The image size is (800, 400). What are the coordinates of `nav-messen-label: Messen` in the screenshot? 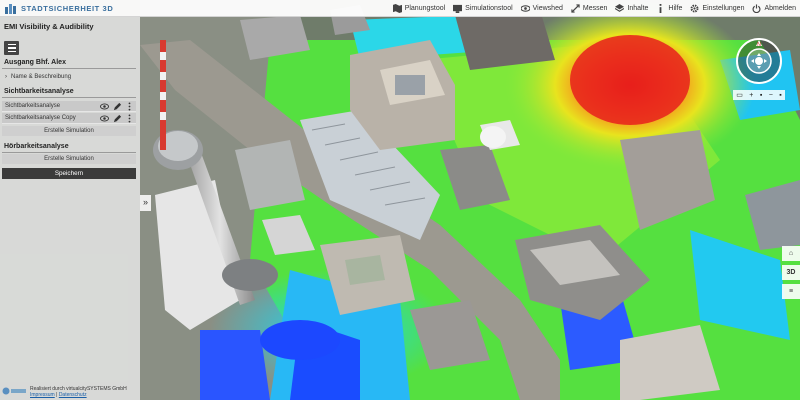 It's located at (595, 8).